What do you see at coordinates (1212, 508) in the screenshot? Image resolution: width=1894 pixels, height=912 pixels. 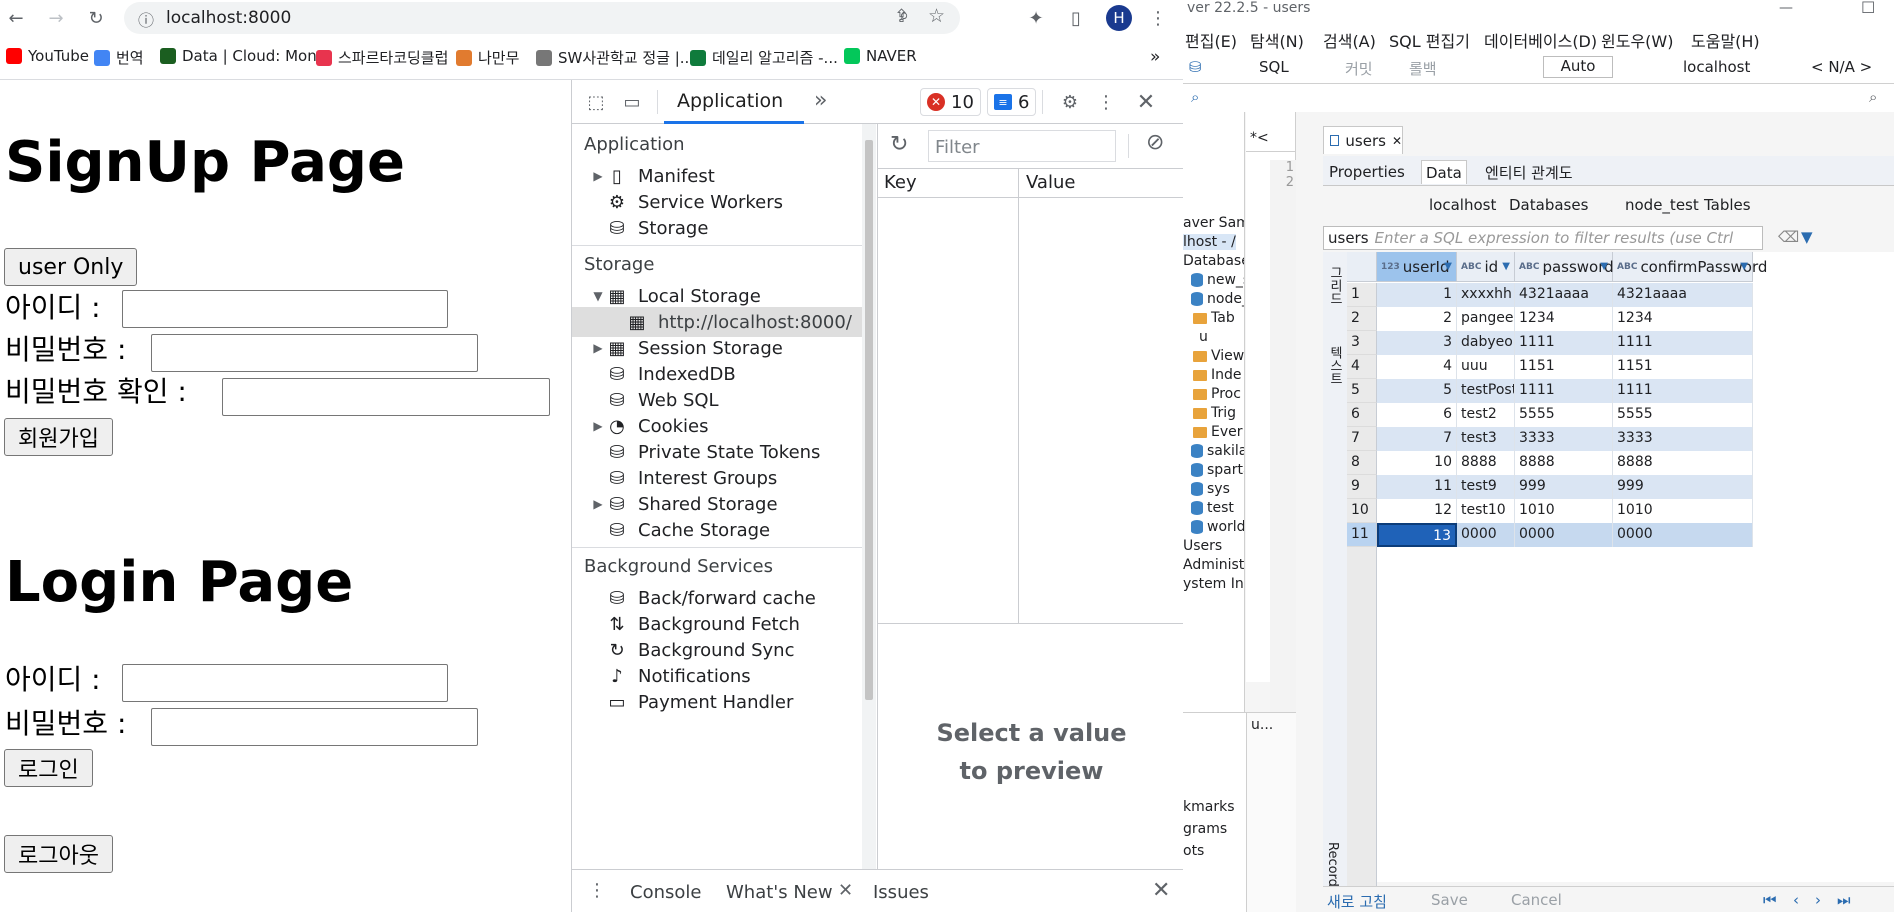 I see `navigator-item: test` at bounding box center [1212, 508].